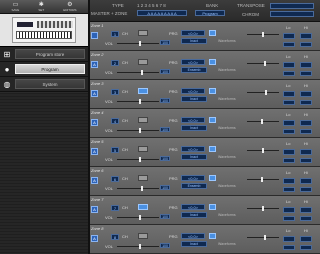  Describe the element at coordinates (115, 63) in the screenshot. I see `channel-field: 2` at that location.